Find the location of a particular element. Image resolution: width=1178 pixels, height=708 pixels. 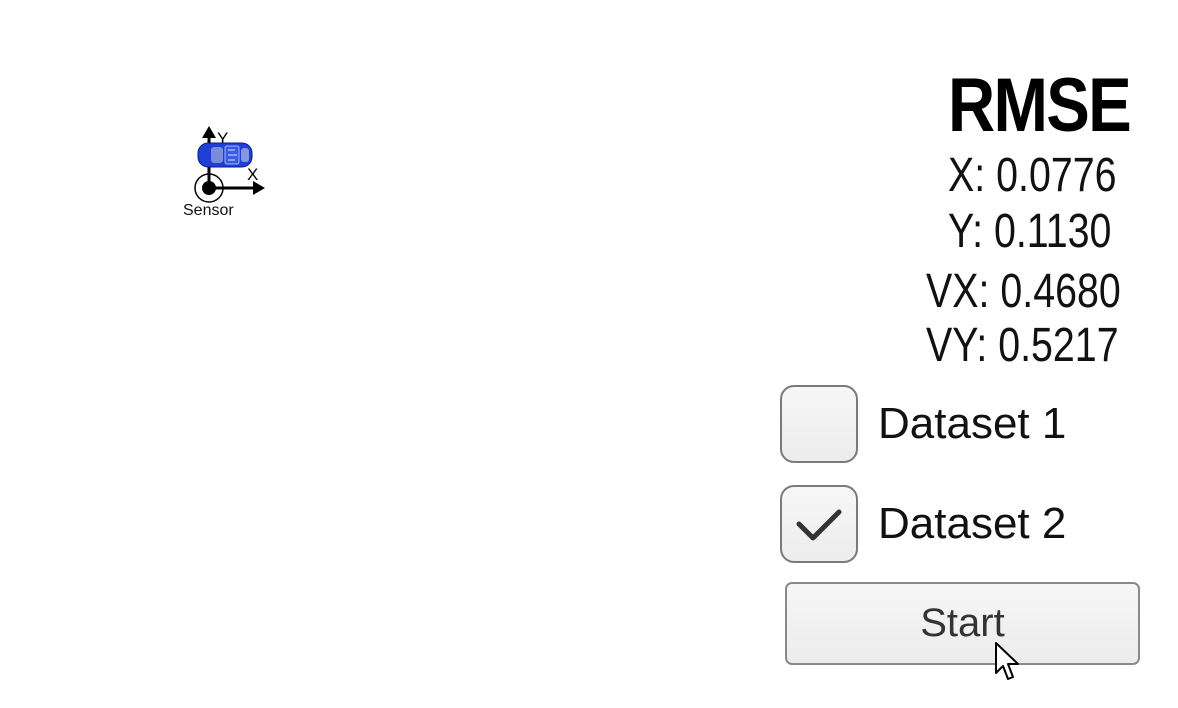

rmse-y-value: Y: 0.1130 is located at coordinates (1030, 231).